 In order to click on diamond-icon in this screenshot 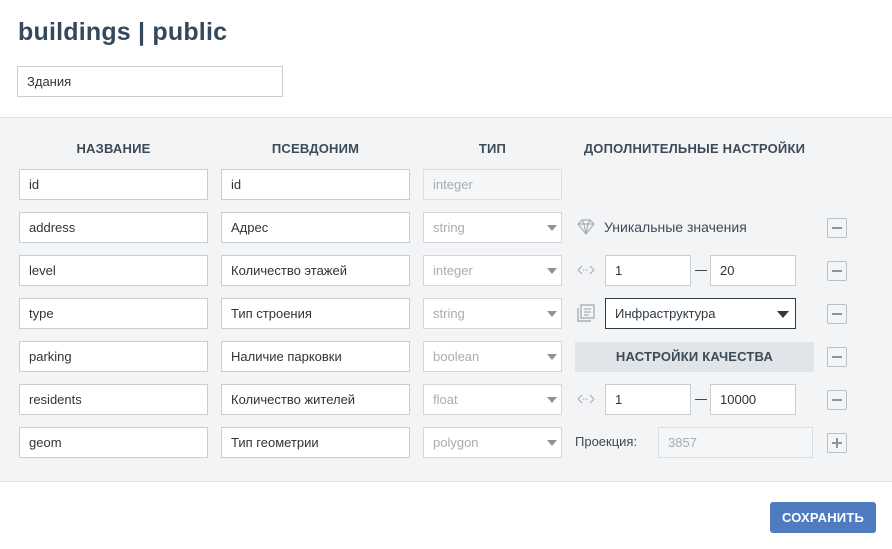, I will do `click(586, 227)`.